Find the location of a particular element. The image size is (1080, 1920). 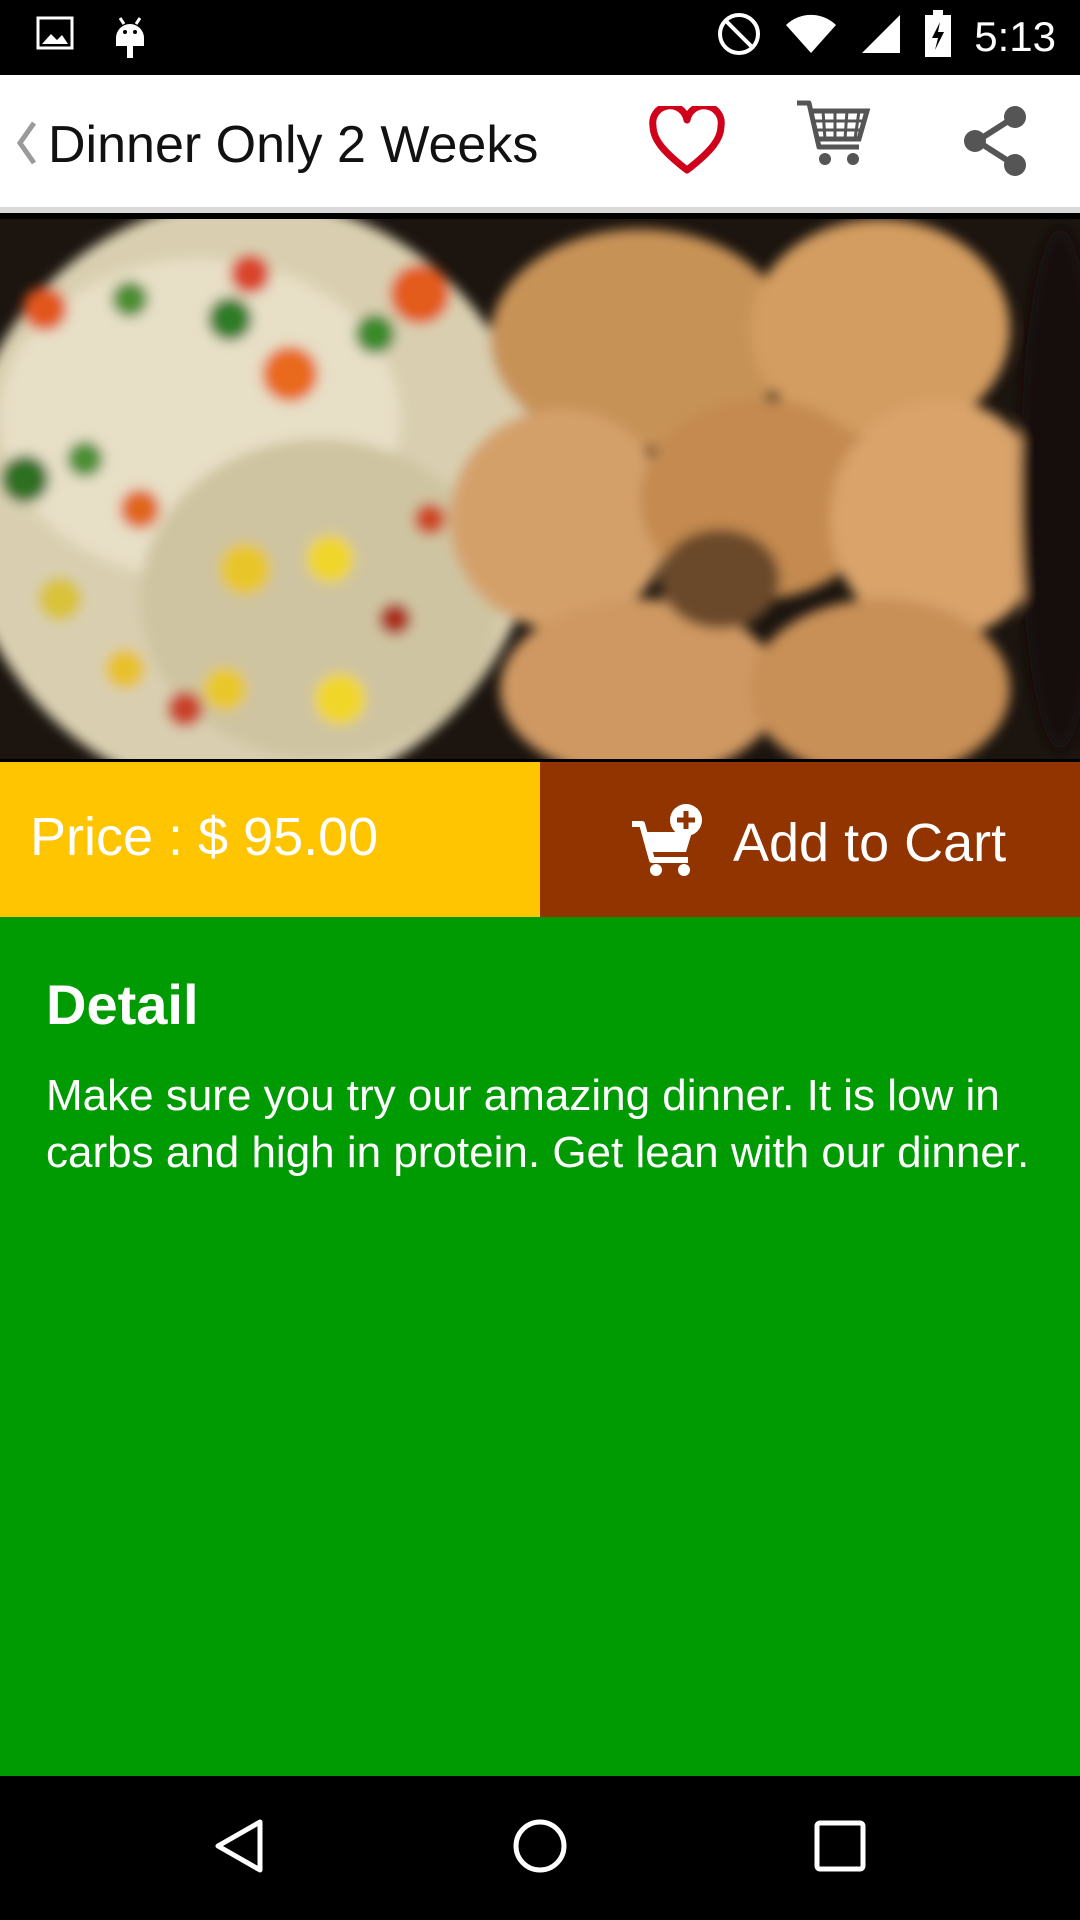

nav-back-icon is located at coordinates (240, 1848).